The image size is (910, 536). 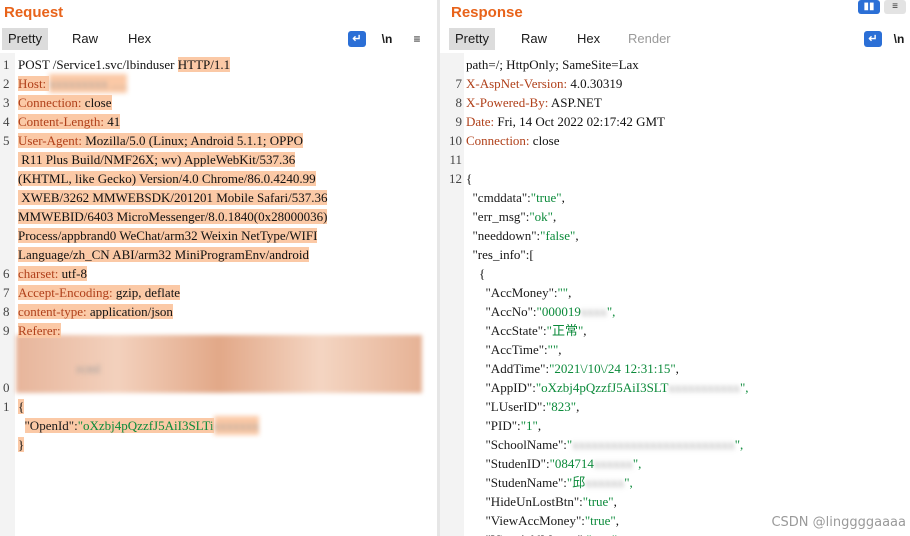 What do you see at coordinates (480, 121) in the screenshot?
I see `code-token: Date:` at bounding box center [480, 121].